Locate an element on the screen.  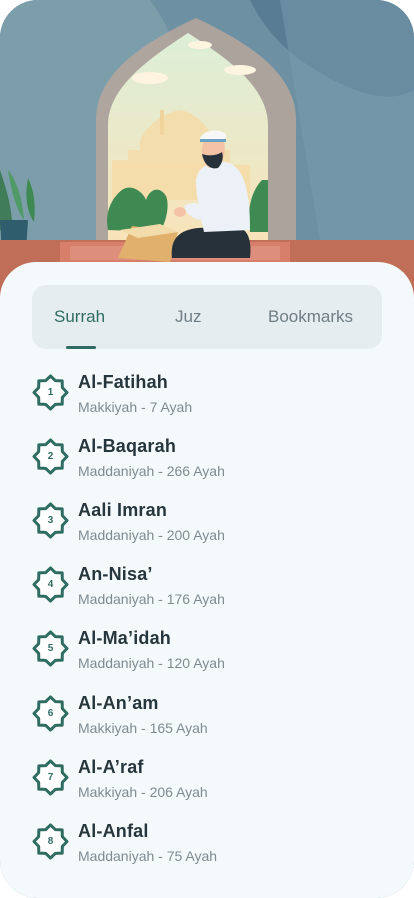
surah-meta: Makkiyah - 7 Ayah is located at coordinates (135, 407).